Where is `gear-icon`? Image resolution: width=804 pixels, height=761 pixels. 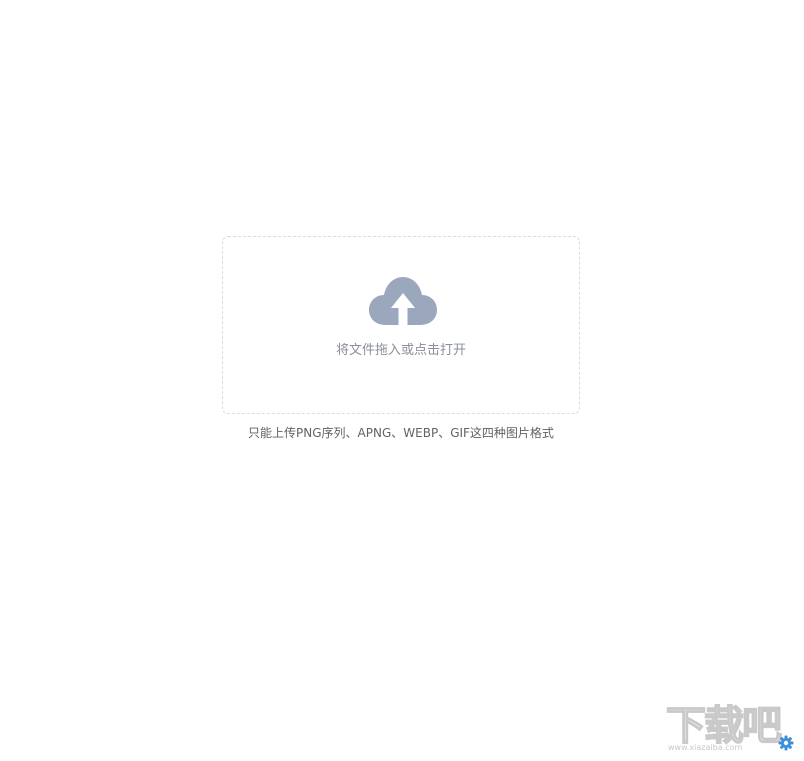
gear-icon is located at coordinates (786, 743).